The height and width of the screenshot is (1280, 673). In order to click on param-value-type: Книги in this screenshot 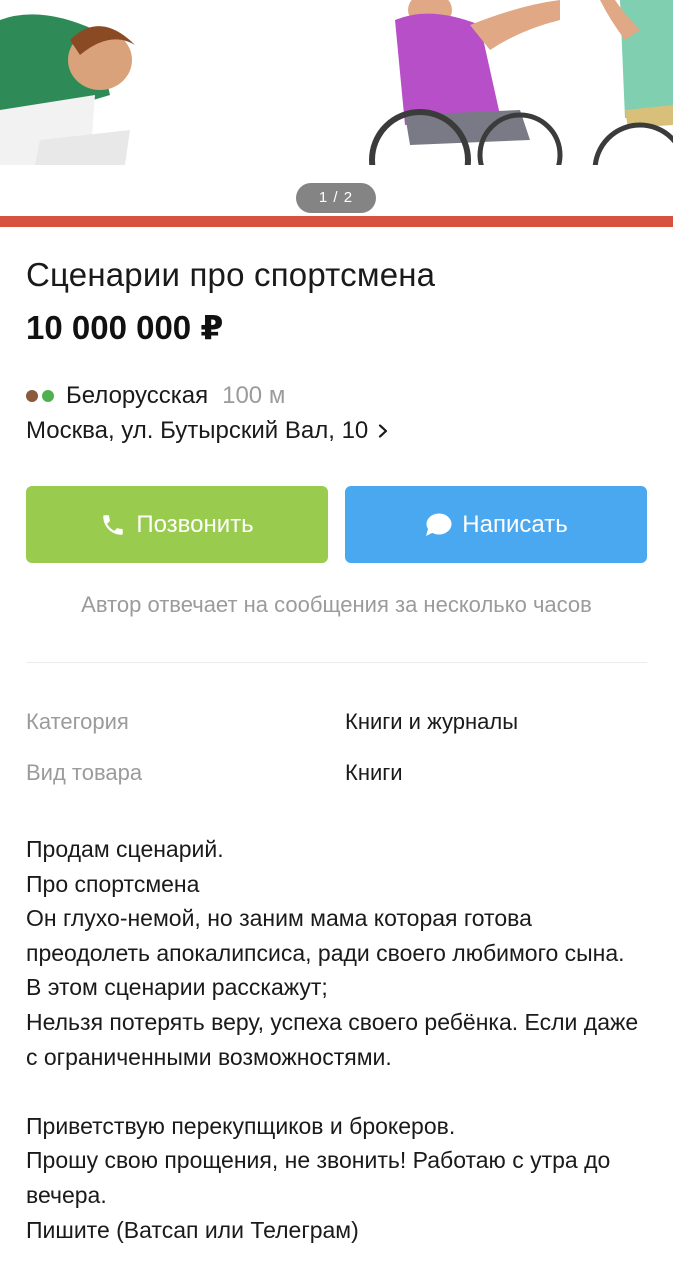, I will do `click(374, 772)`.